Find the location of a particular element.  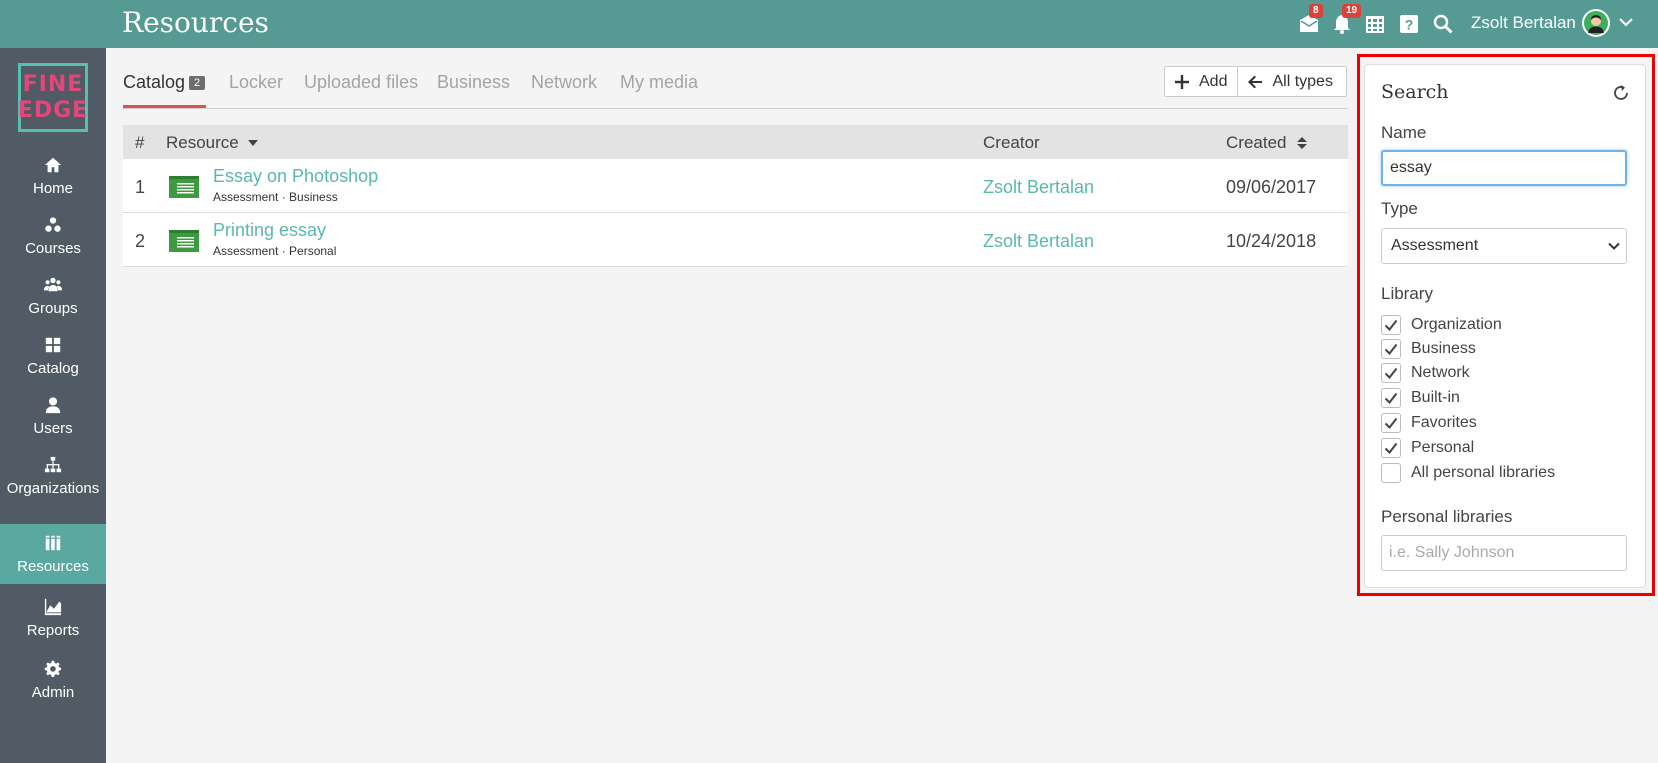

sidebar-item-label: Groups is located at coordinates (53, 308).